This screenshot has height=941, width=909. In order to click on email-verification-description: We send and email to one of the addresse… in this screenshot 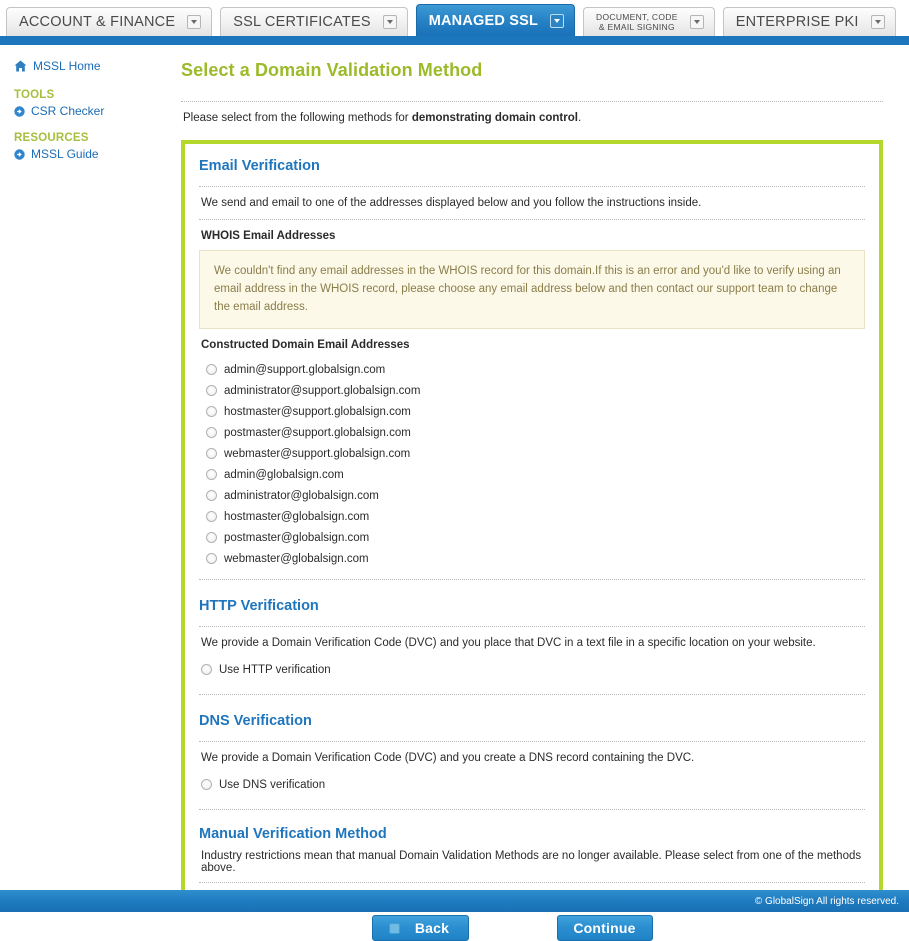, I will do `click(451, 203)`.